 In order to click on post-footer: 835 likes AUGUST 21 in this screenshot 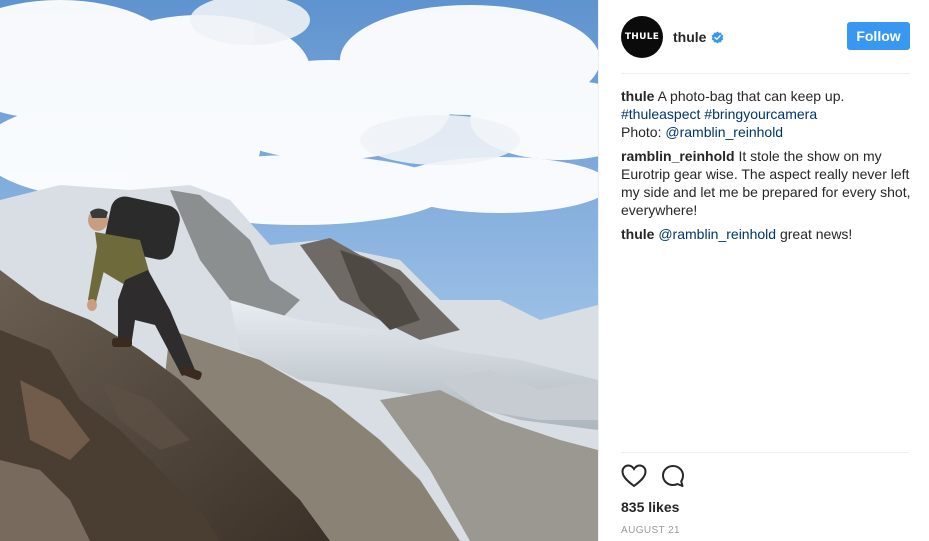, I will do `click(765, 494)`.